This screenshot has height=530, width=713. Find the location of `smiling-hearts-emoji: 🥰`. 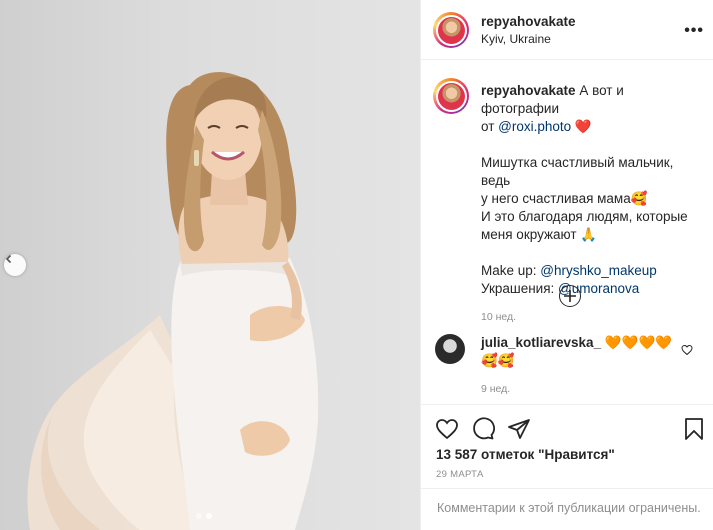

smiling-hearts-emoji: 🥰 is located at coordinates (639, 198).